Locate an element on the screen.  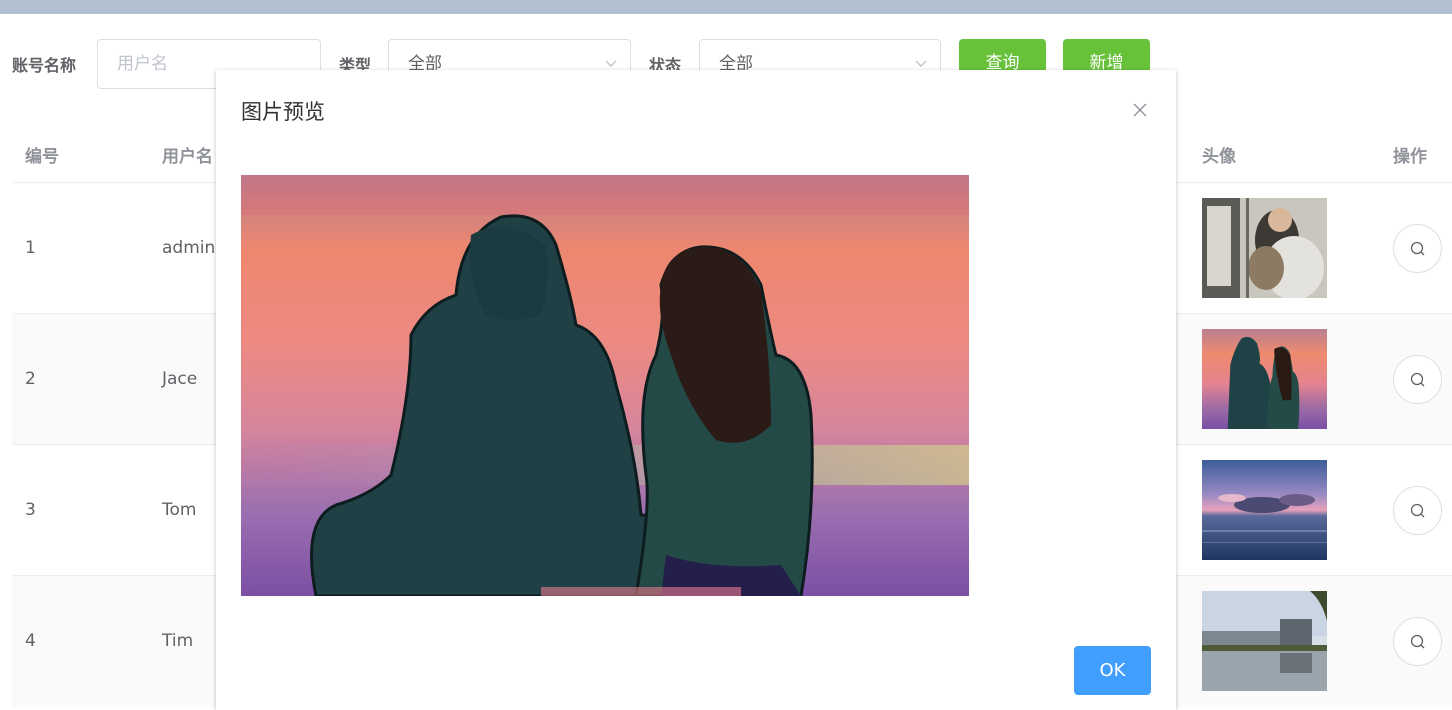
column-header-username: 用户名 is located at coordinates (187, 157).